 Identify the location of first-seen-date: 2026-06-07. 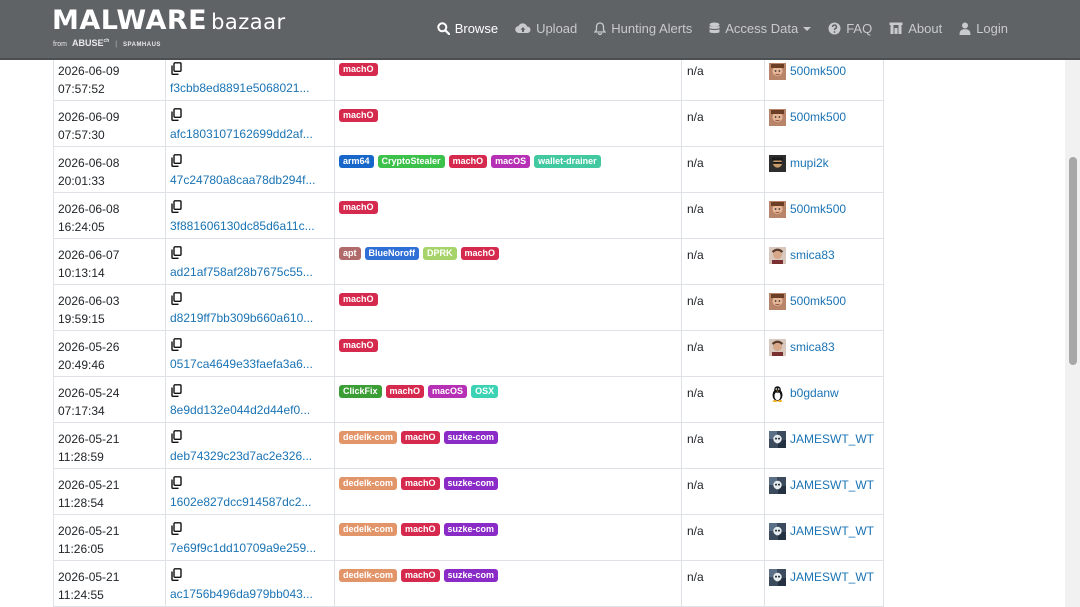
(89, 255).